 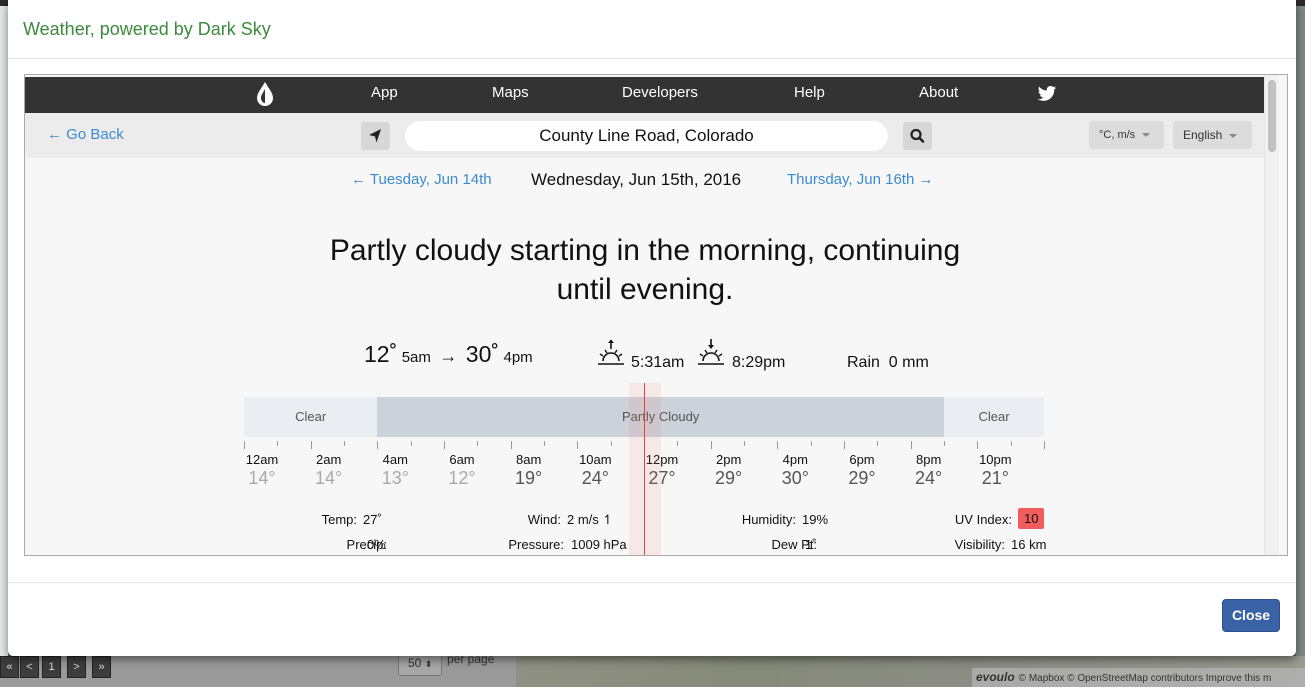 I want to click on rain-summary: Rain 0 mm, so click(x=888, y=370).